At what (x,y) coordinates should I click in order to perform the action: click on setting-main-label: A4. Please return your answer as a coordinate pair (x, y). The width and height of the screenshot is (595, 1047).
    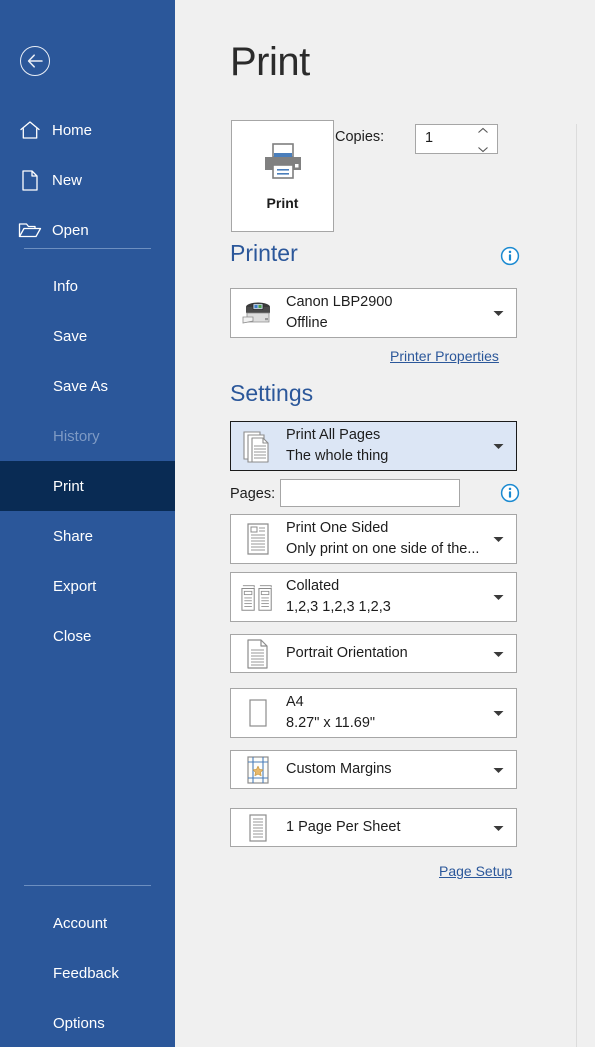
    Looking at the image, I should click on (295, 701).